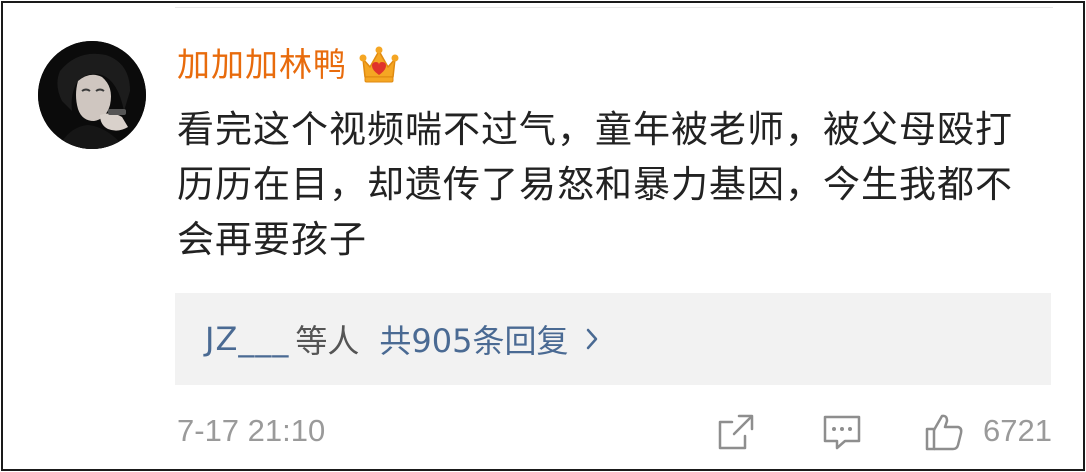 This screenshot has height=472, width=1086. What do you see at coordinates (1017, 430) in the screenshot?
I see `like-count: 6721` at bounding box center [1017, 430].